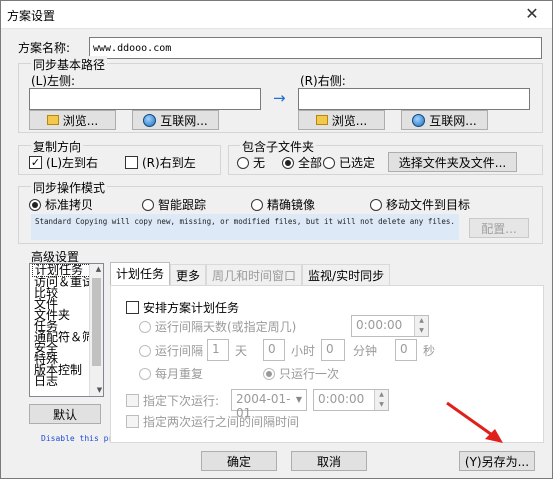  I want to click on sync-path-title: 同步基本路径, so click(69, 64).